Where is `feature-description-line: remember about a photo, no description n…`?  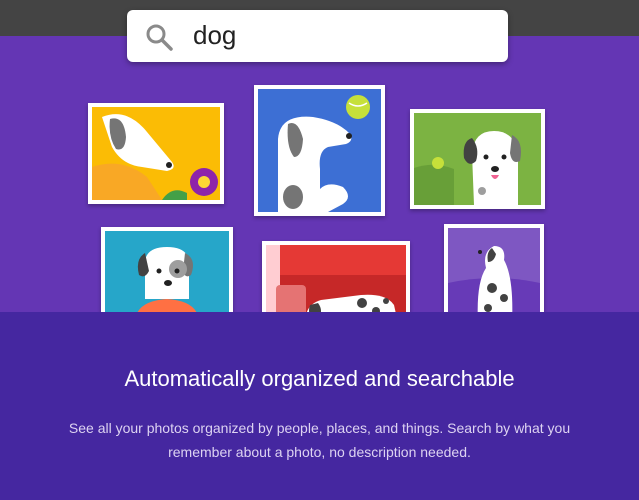
feature-description-line: remember about a photo, no description n… is located at coordinates (319, 452).